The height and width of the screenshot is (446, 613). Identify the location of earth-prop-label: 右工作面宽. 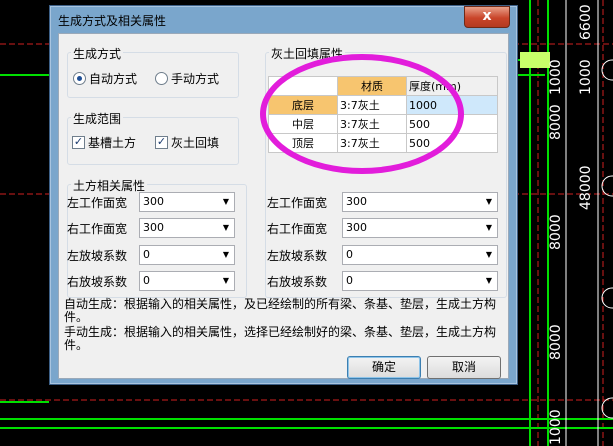
(97, 229).